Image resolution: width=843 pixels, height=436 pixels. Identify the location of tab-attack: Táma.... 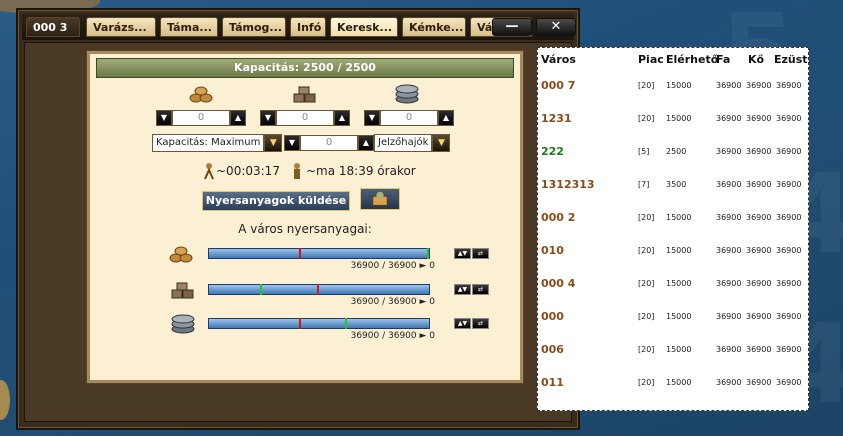
(189, 27).